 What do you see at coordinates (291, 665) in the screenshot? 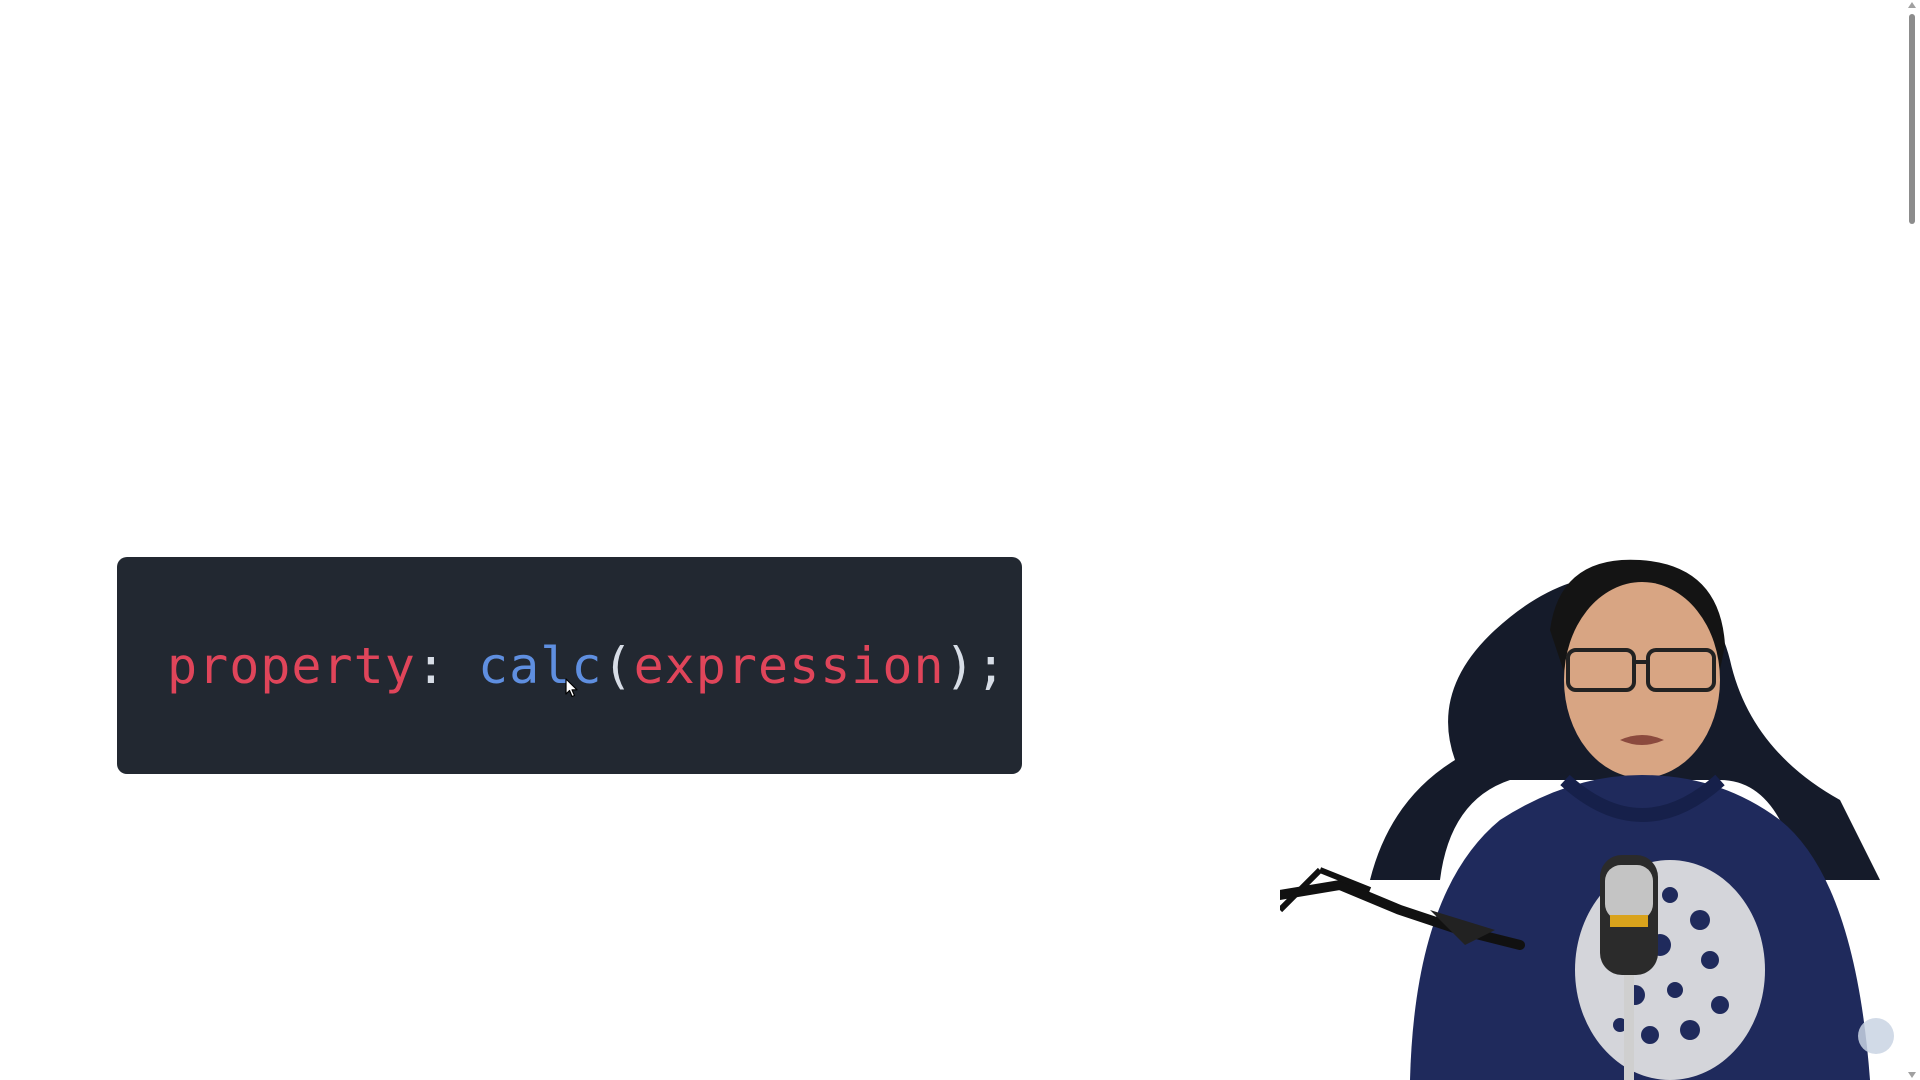
I see `code-property-token: property` at bounding box center [291, 665].